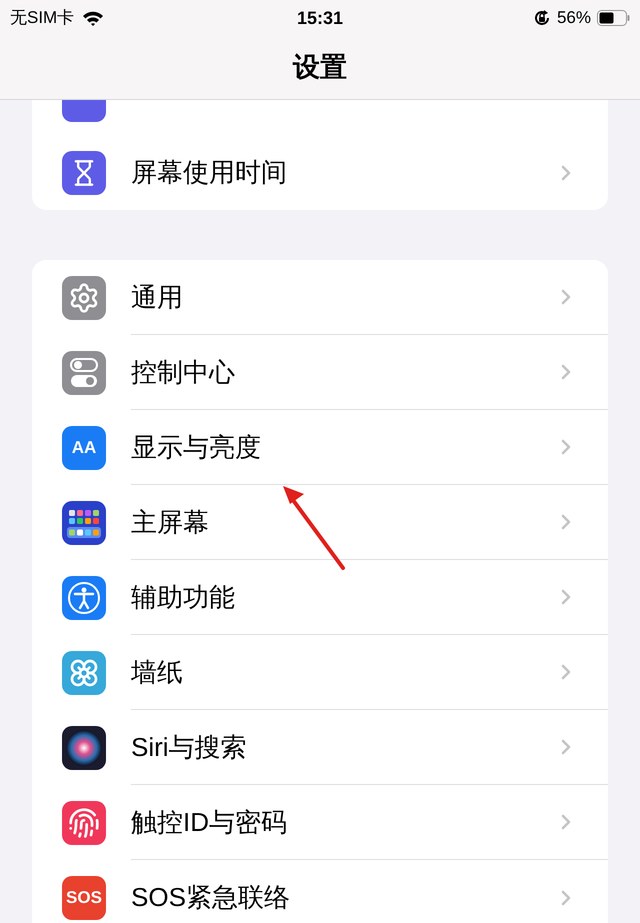  I want to click on carrier-label: 无SIM卡, so click(42, 18).